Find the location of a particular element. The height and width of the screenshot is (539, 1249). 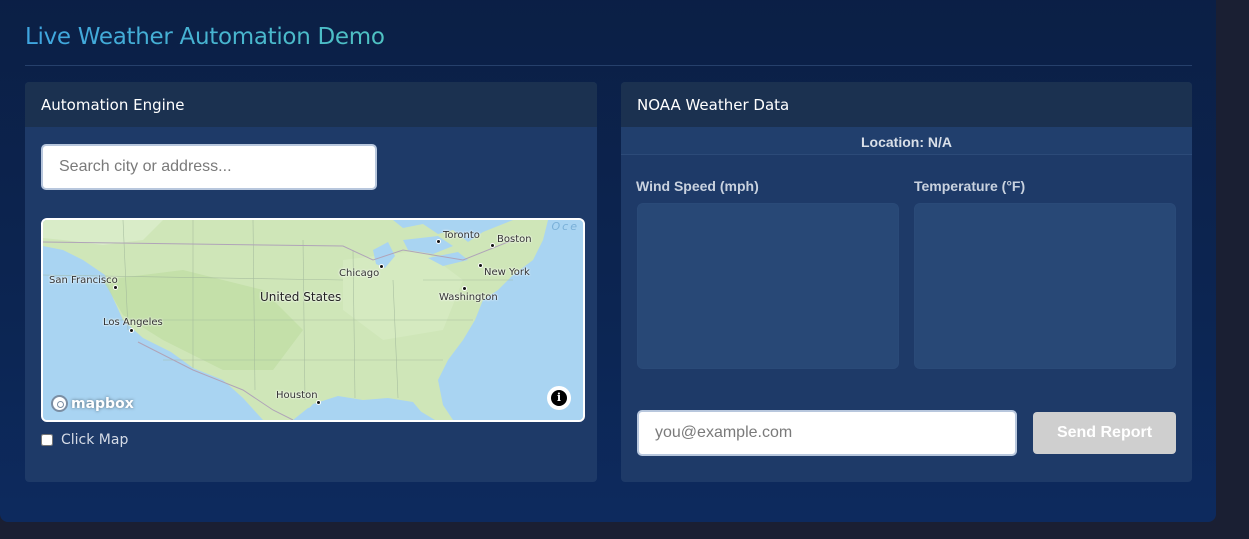

map-city-label: Boston is located at coordinates (514, 239).